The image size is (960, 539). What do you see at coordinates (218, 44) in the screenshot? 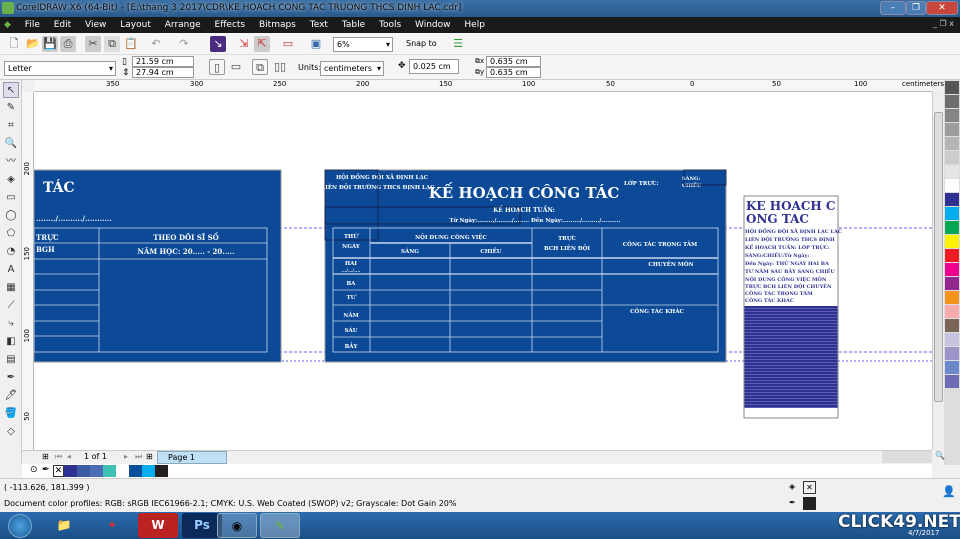
I see `search-content-icon: ↘` at bounding box center [218, 44].